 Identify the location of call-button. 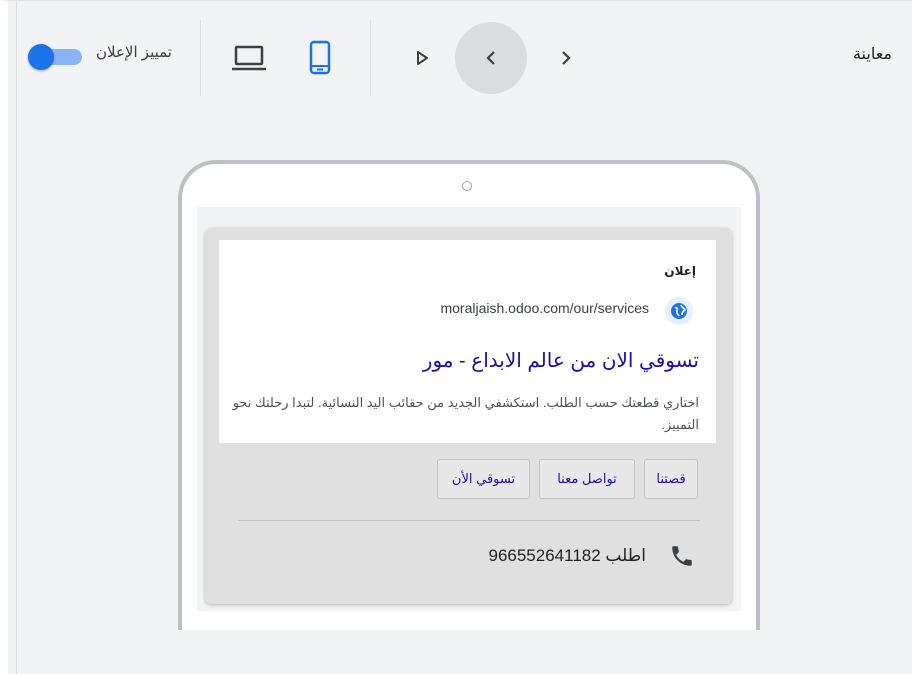
(682, 558).